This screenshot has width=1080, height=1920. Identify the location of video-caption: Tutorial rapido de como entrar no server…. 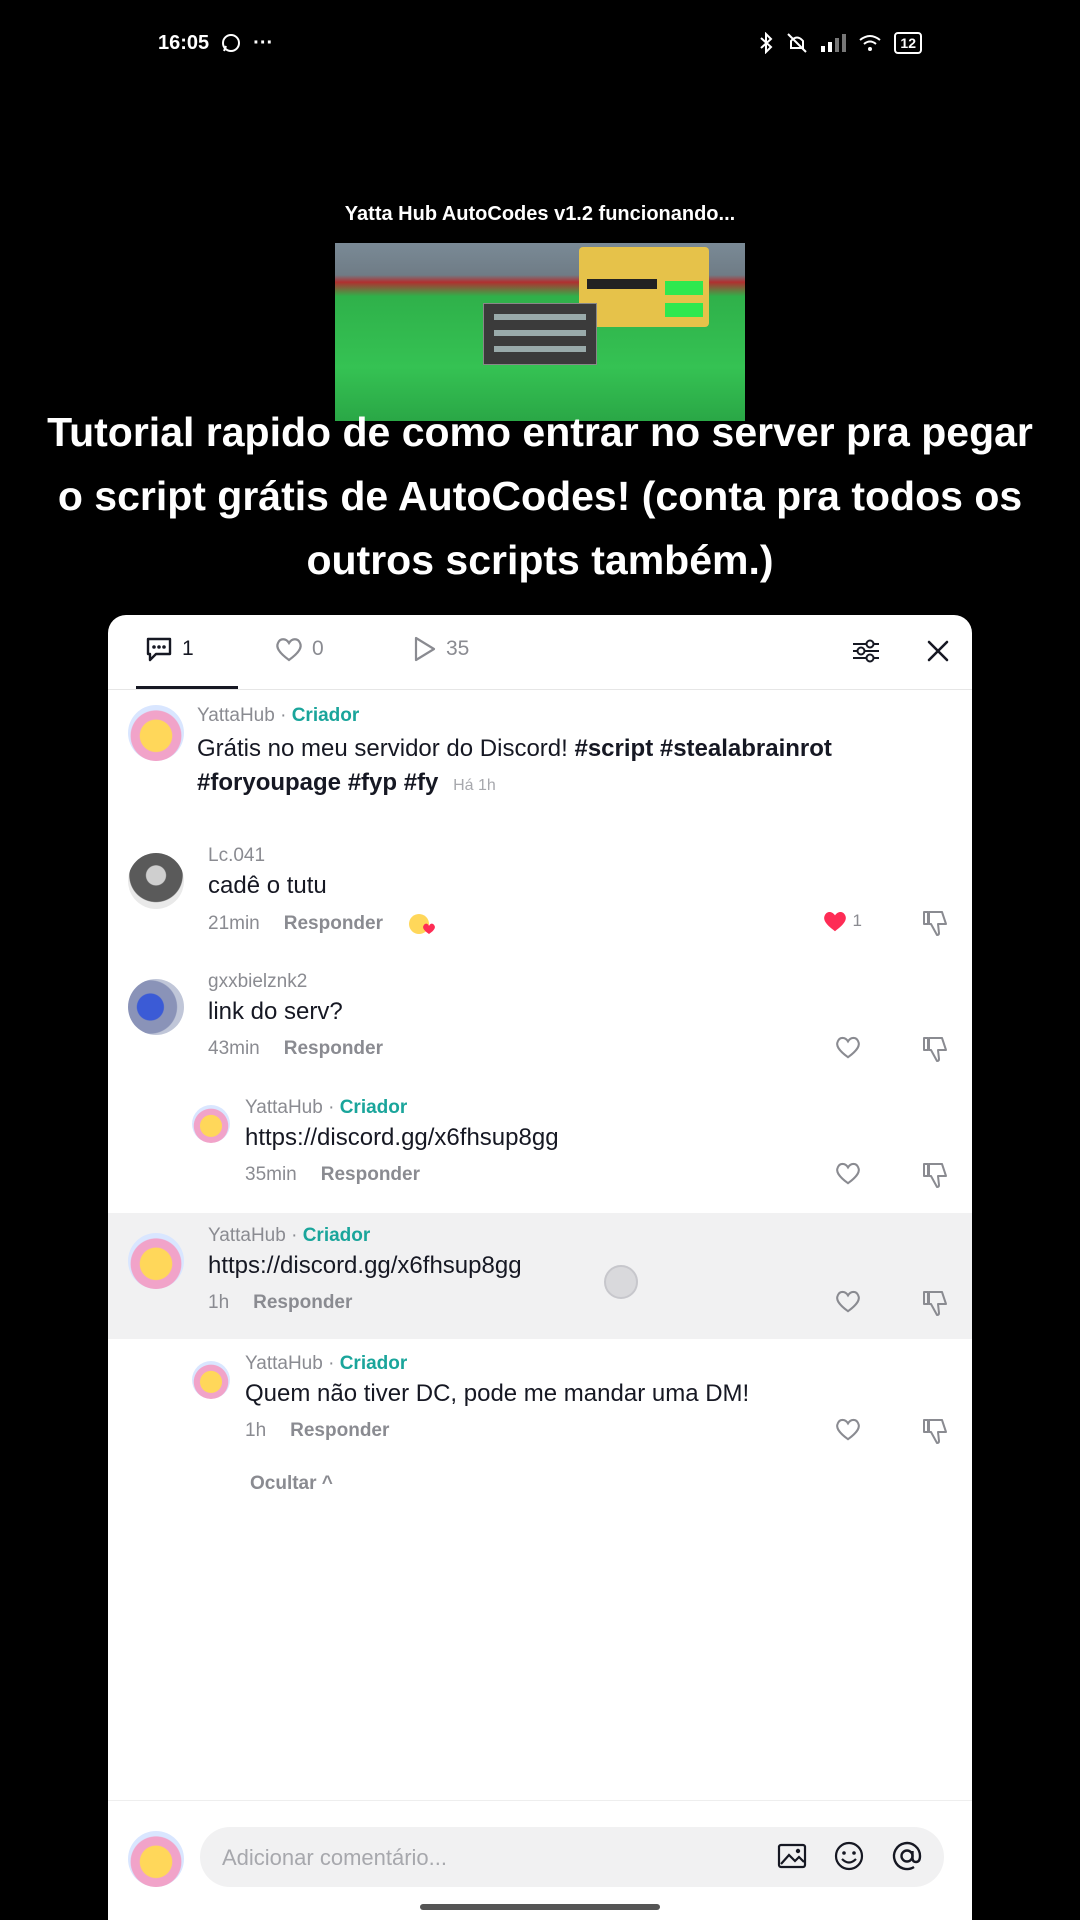
(540, 496).